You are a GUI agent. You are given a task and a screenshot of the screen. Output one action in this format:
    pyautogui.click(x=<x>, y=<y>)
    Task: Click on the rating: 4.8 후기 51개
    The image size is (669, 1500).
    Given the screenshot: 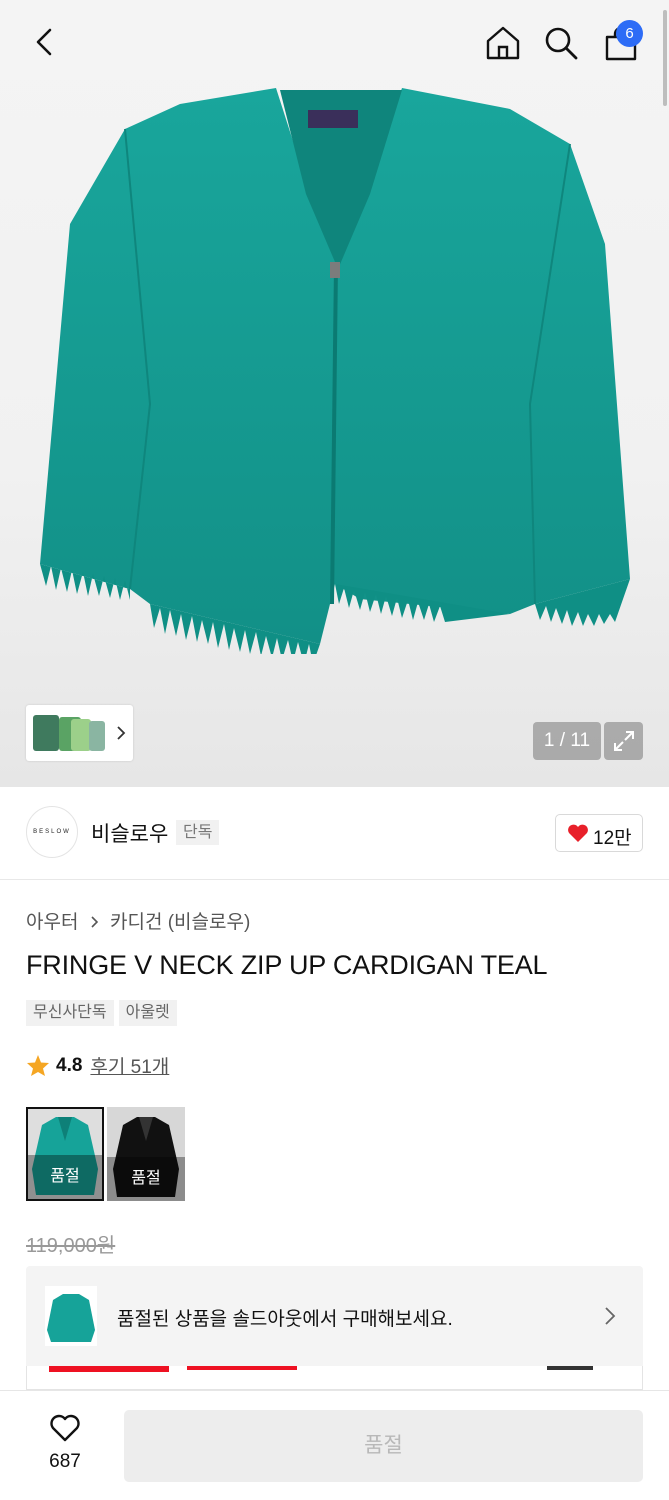 What is the action you would take?
    pyautogui.click(x=97, y=1065)
    